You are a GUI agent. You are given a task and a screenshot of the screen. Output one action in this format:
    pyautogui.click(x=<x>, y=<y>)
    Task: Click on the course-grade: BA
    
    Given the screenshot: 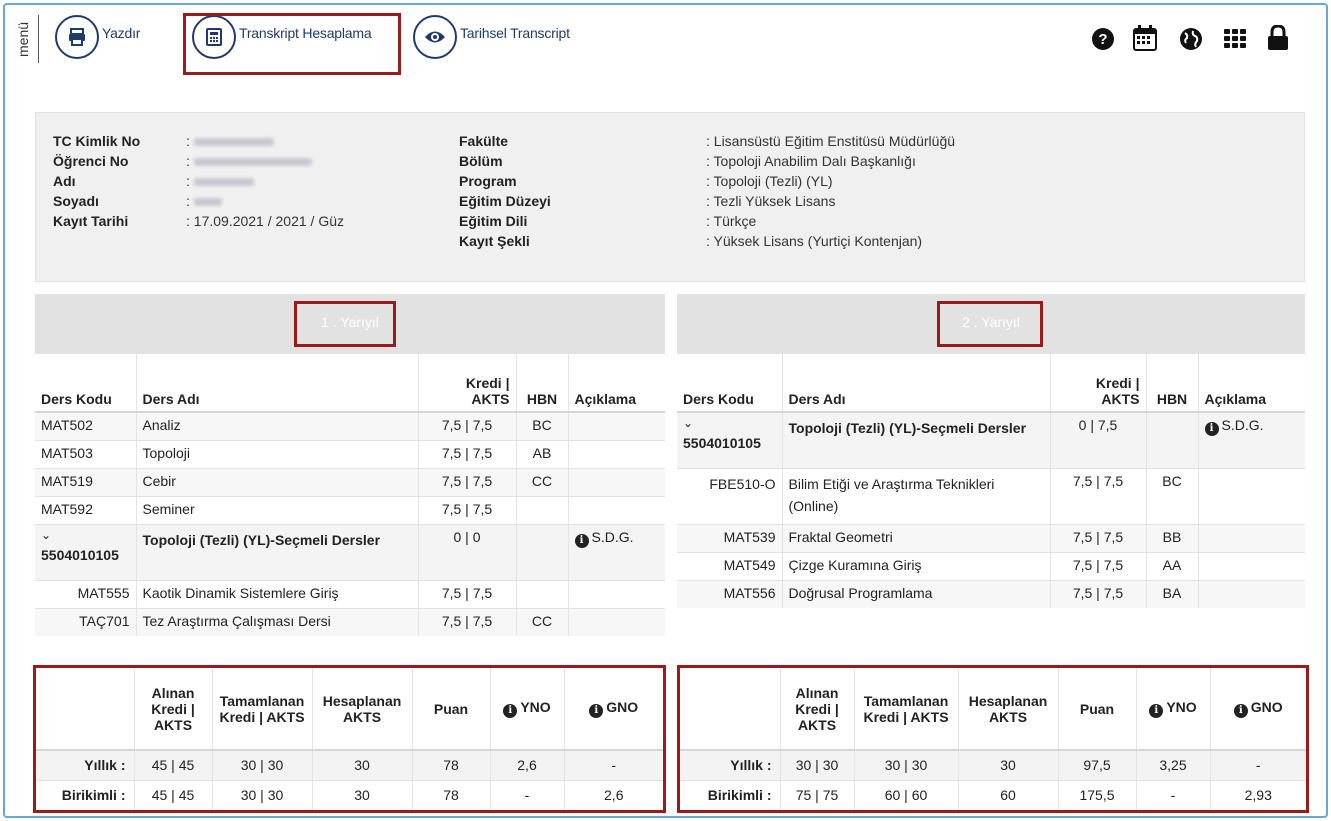 What is the action you would take?
    pyautogui.click(x=1171, y=593)
    